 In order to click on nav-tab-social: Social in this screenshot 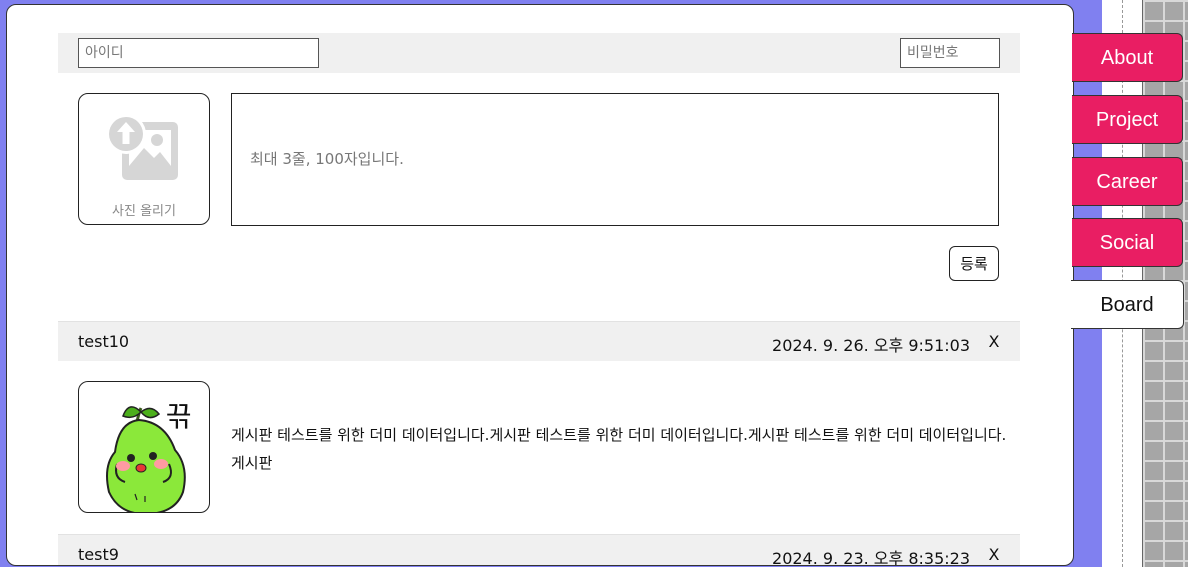, I will do `click(1127, 242)`.